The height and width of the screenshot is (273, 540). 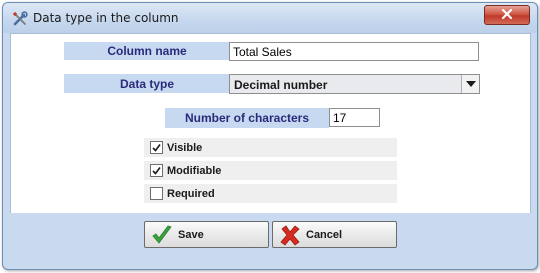 I want to click on visible-checkbox, so click(x=156, y=147).